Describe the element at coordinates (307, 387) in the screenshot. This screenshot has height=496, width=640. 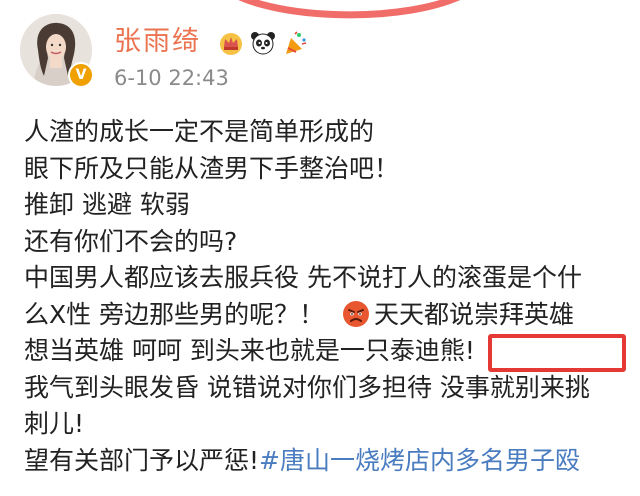
I see `post-line: 我气到头眼发昏 说错说对你们多担待 没事就别来挑` at that location.